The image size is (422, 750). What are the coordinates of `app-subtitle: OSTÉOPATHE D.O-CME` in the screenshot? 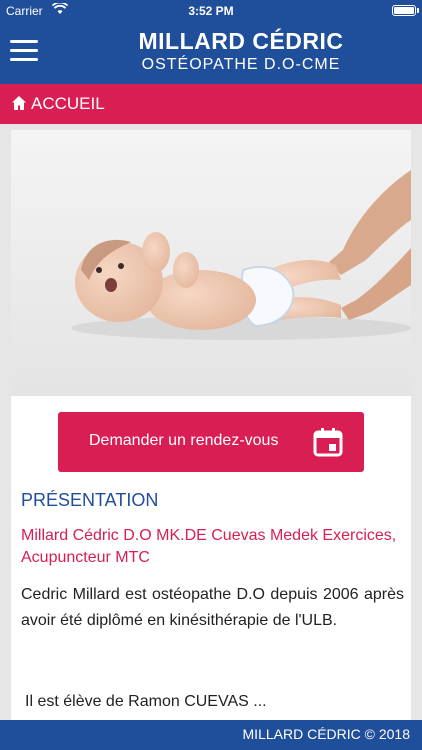 It's located at (241, 64).